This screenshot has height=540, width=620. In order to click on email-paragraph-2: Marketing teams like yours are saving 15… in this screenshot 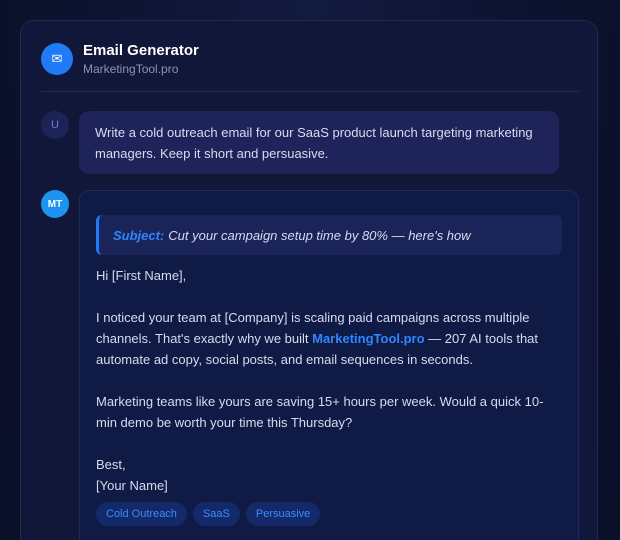, I will do `click(320, 412)`.